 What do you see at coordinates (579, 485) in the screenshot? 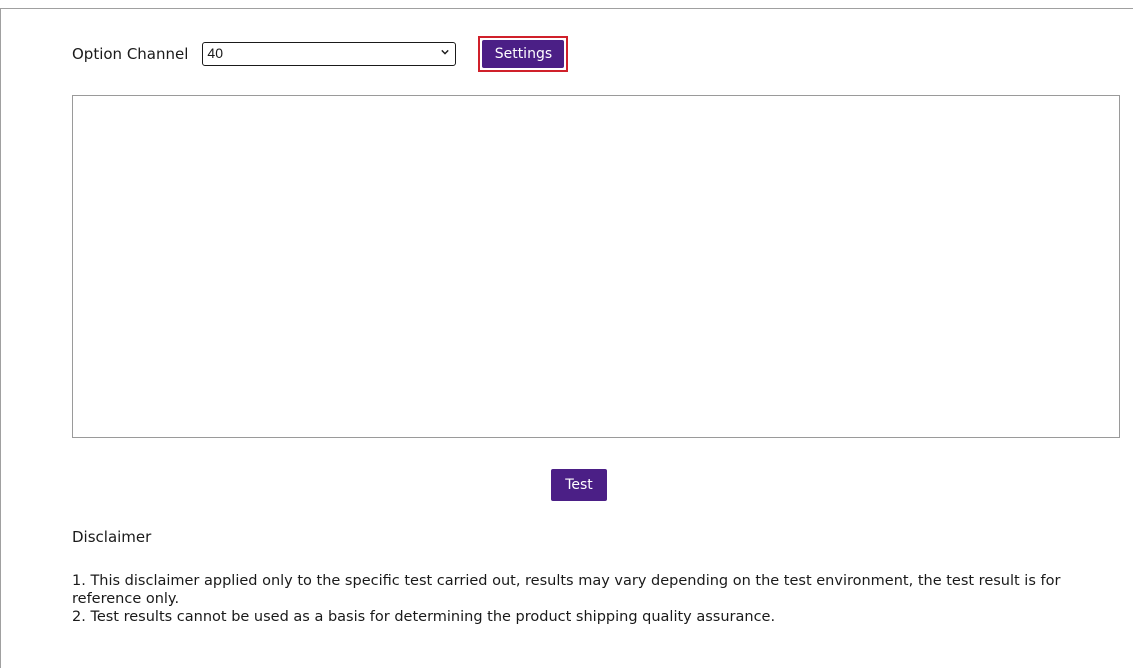
I see `test-button: Test` at bounding box center [579, 485].